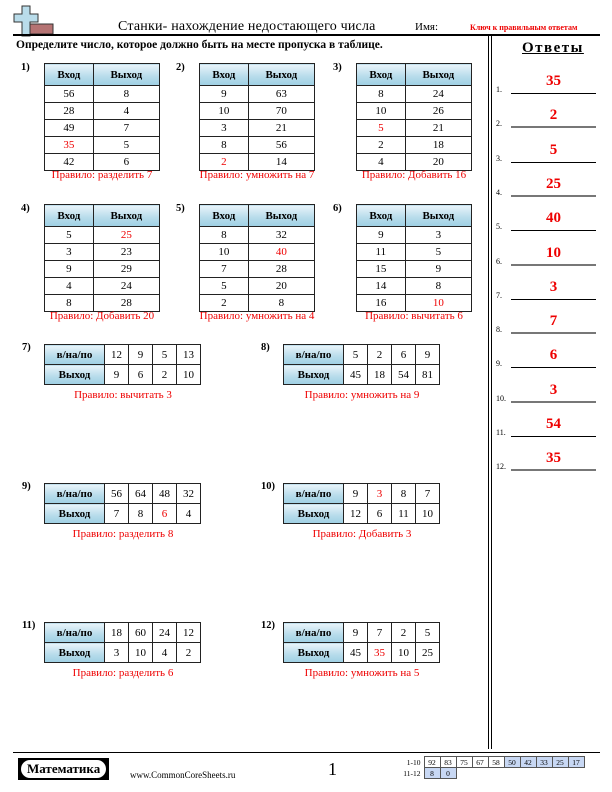  I want to click on worksheet-title: Станки- нахождение недостающего числа, so click(247, 26).